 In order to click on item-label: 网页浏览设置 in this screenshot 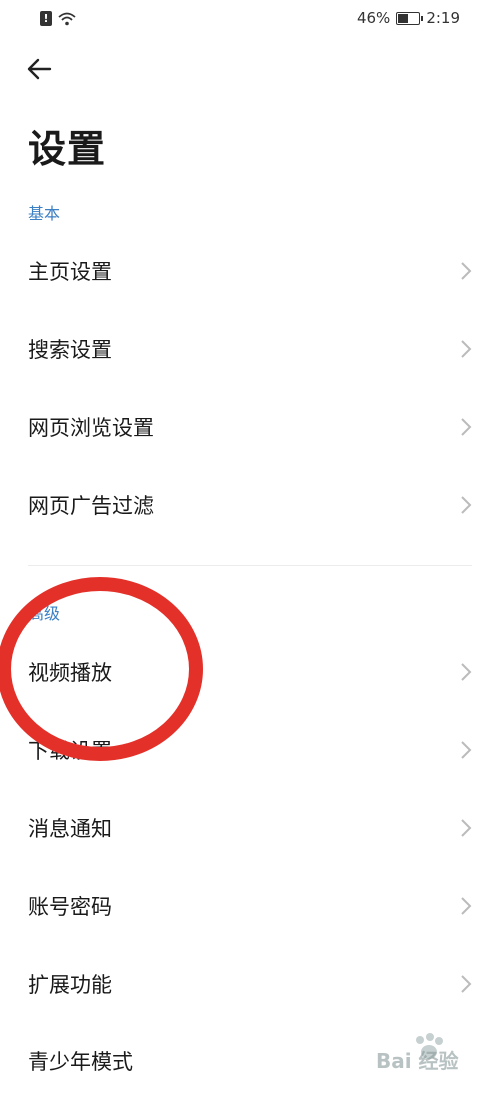, I will do `click(91, 428)`.